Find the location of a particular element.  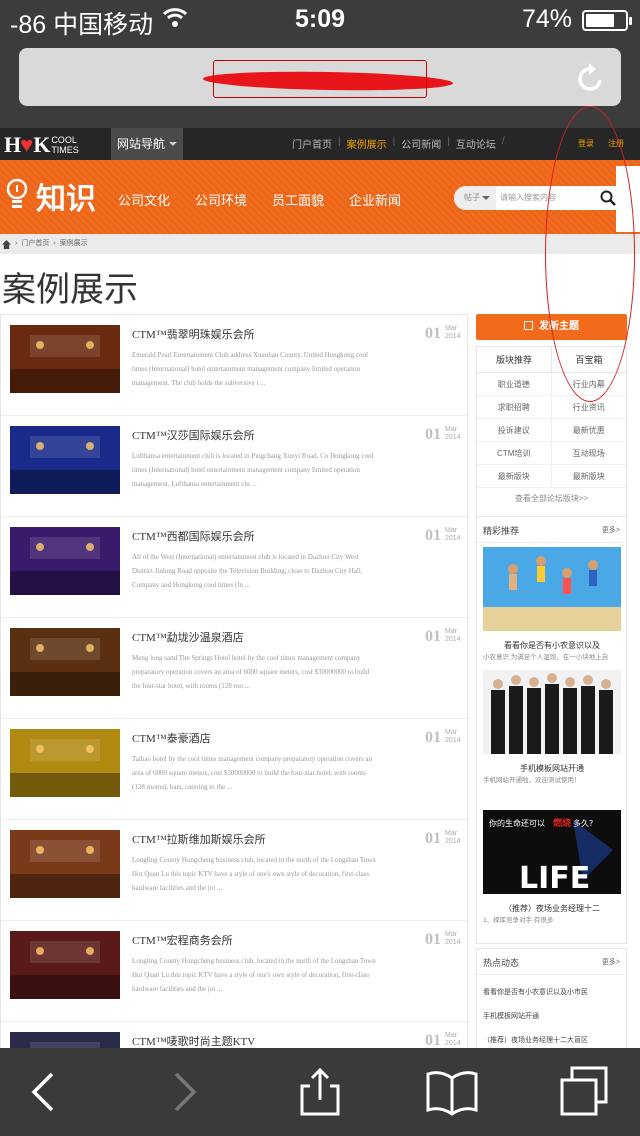

case-title: CTM™汉莎国际娱乐会所 is located at coordinates (193, 435).